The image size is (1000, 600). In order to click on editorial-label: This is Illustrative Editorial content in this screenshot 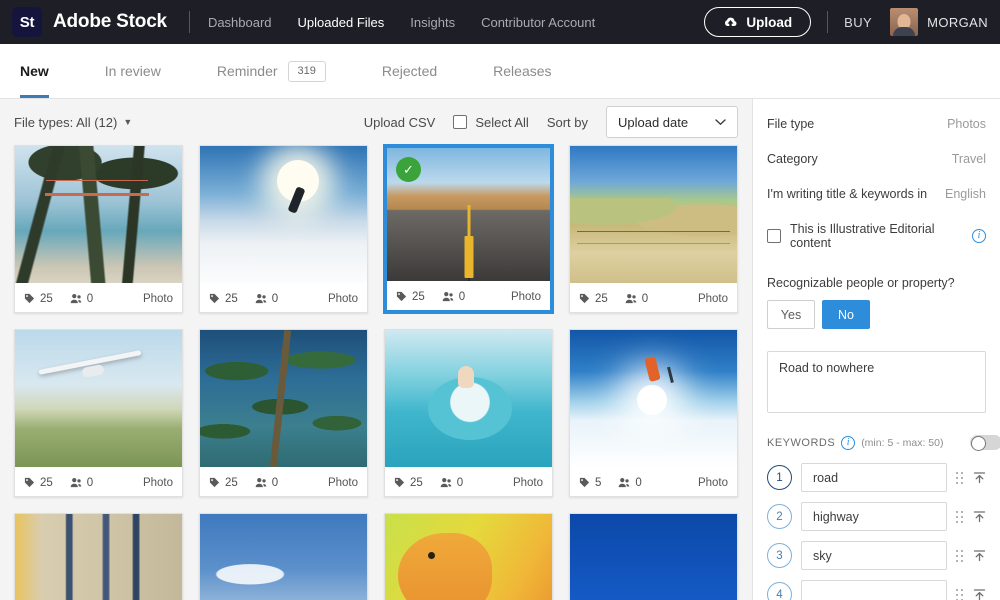, I will do `click(862, 236)`.